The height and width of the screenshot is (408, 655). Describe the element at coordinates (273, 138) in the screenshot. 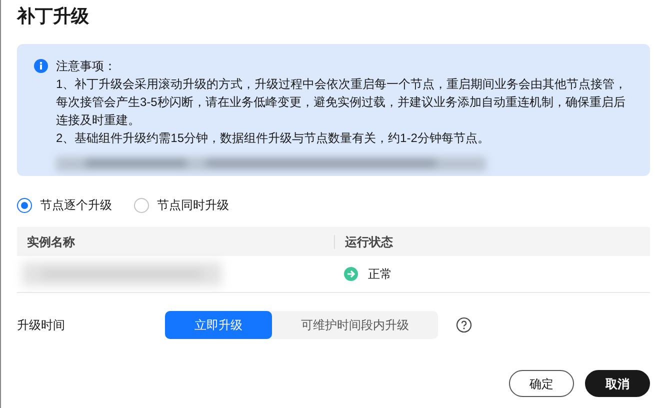

I see `notice-text: 2、基础组件升级约需15分钟，数据组件升级与节点数量有关，约1-2分钟每节点。` at that location.